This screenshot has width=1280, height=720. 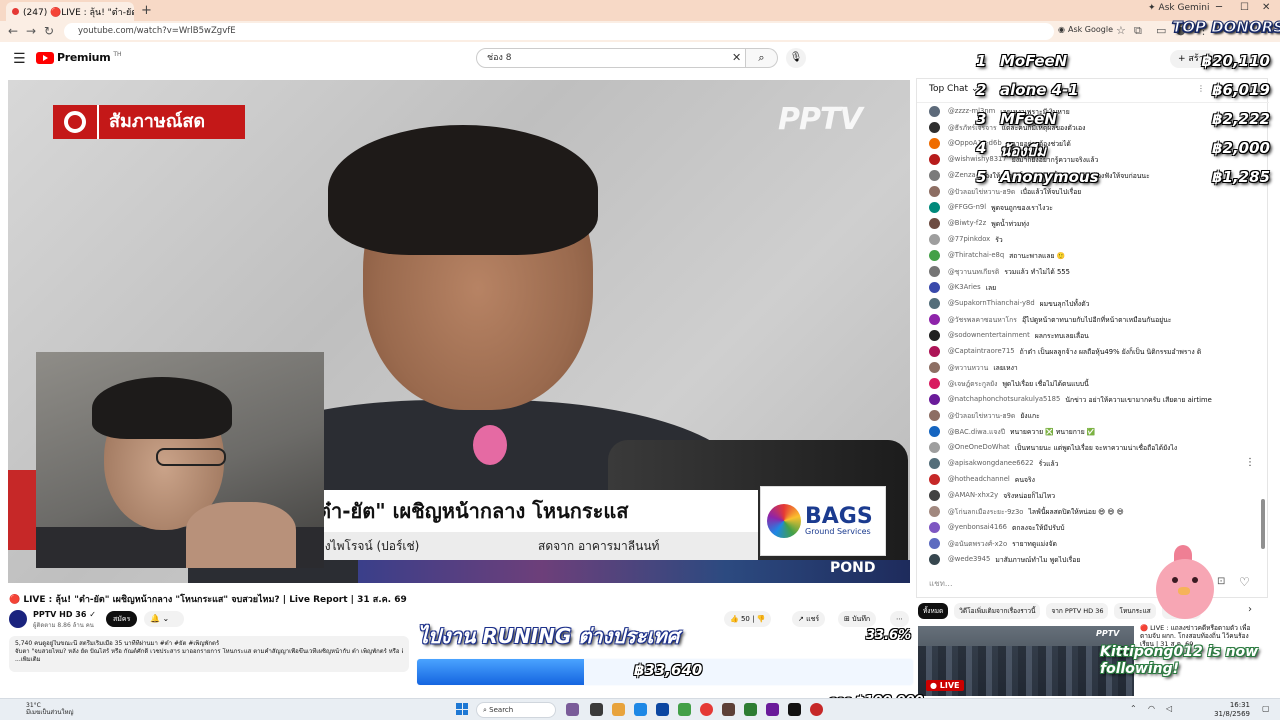 What do you see at coordinates (1093, 287) in the screenshot?
I see `chat-message: @K3Aries เลย` at bounding box center [1093, 287].